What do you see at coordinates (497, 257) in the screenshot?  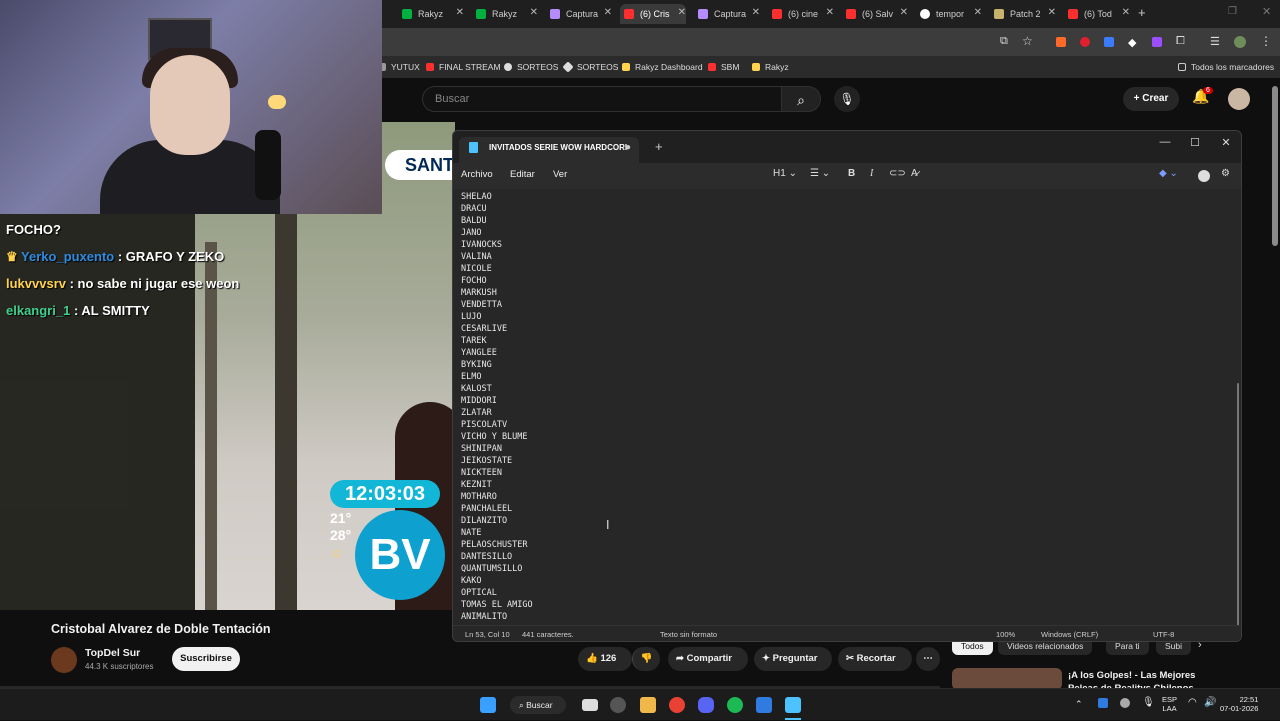 I see `notepad-line: VALINA` at bounding box center [497, 257].